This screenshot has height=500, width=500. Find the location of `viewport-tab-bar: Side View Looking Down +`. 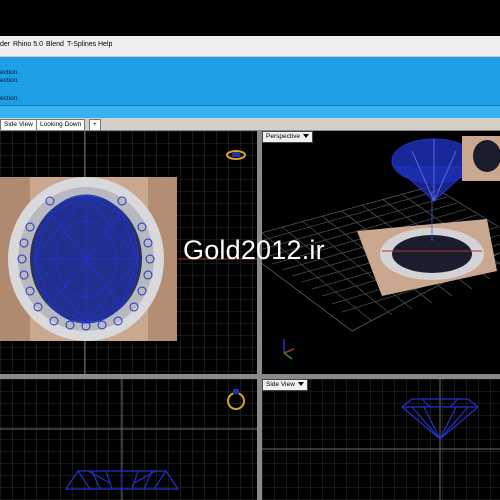

viewport-tab-bar: Side View Looking Down + is located at coordinates (250, 124).